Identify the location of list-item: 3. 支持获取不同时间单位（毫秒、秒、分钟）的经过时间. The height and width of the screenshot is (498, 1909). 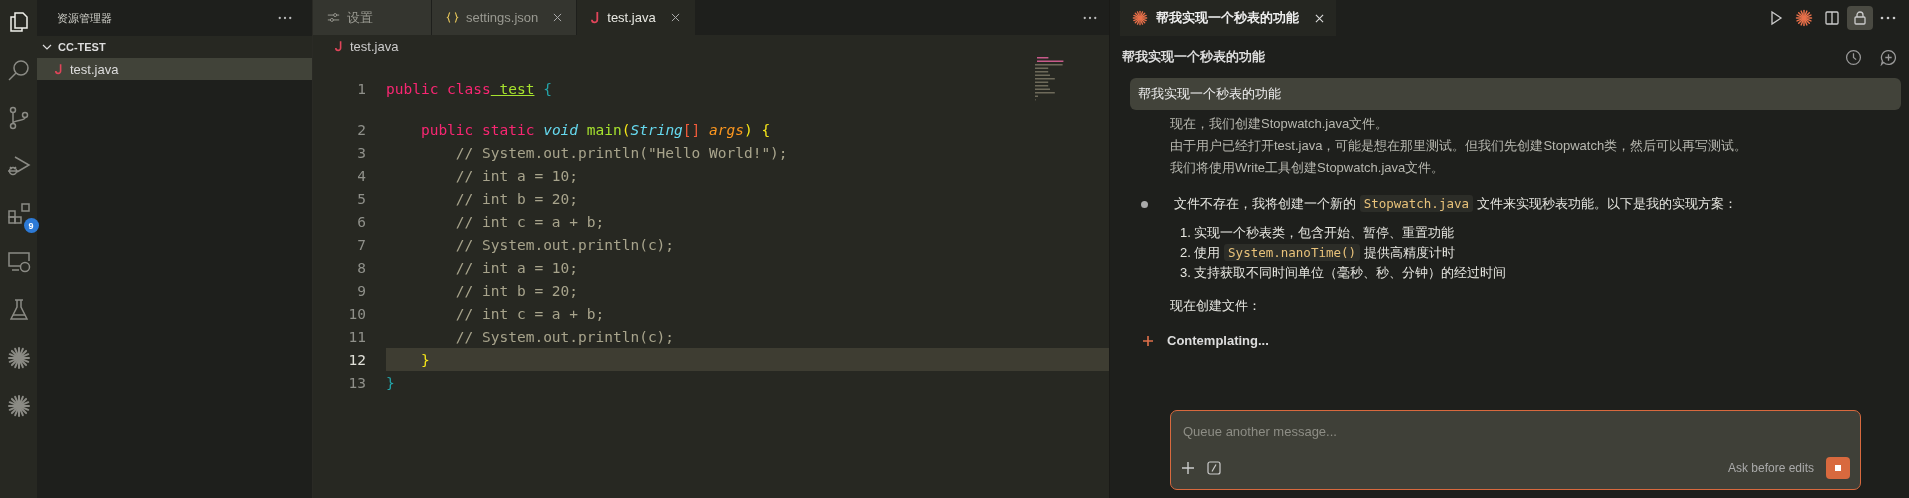
(1344, 273).